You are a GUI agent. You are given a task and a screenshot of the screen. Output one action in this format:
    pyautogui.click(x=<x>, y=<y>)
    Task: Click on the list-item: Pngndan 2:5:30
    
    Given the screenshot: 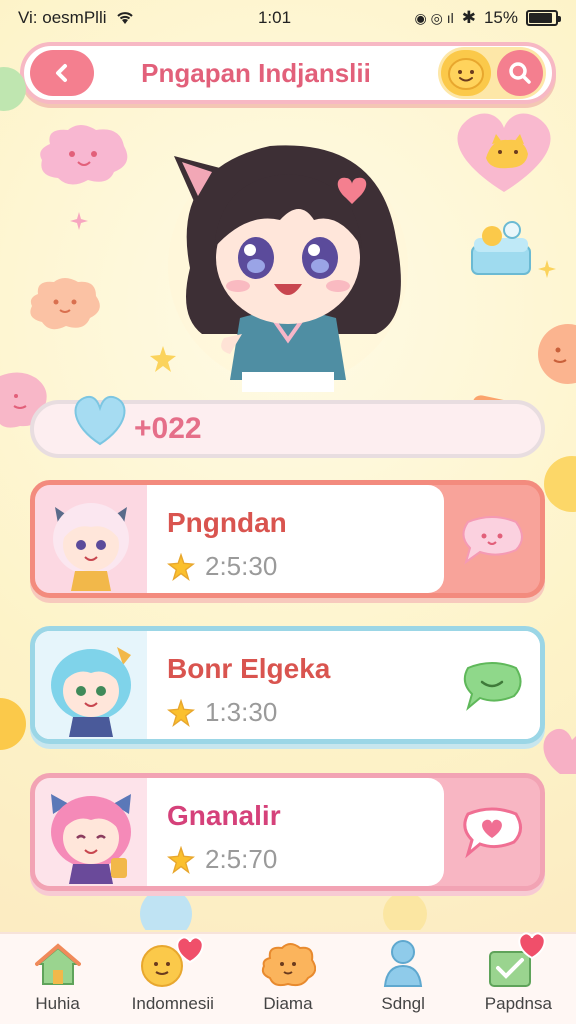 What is the action you would take?
    pyautogui.click(x=287, y=539)
    